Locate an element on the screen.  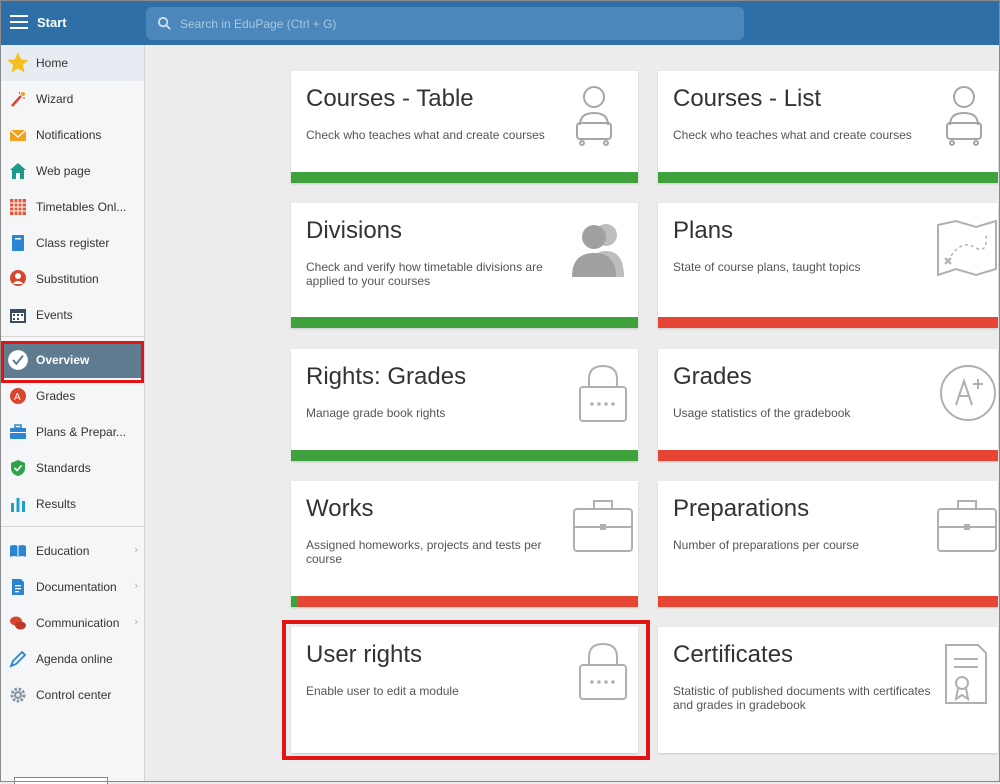
sidebar-footer-button is located at coordinates (61, 780).